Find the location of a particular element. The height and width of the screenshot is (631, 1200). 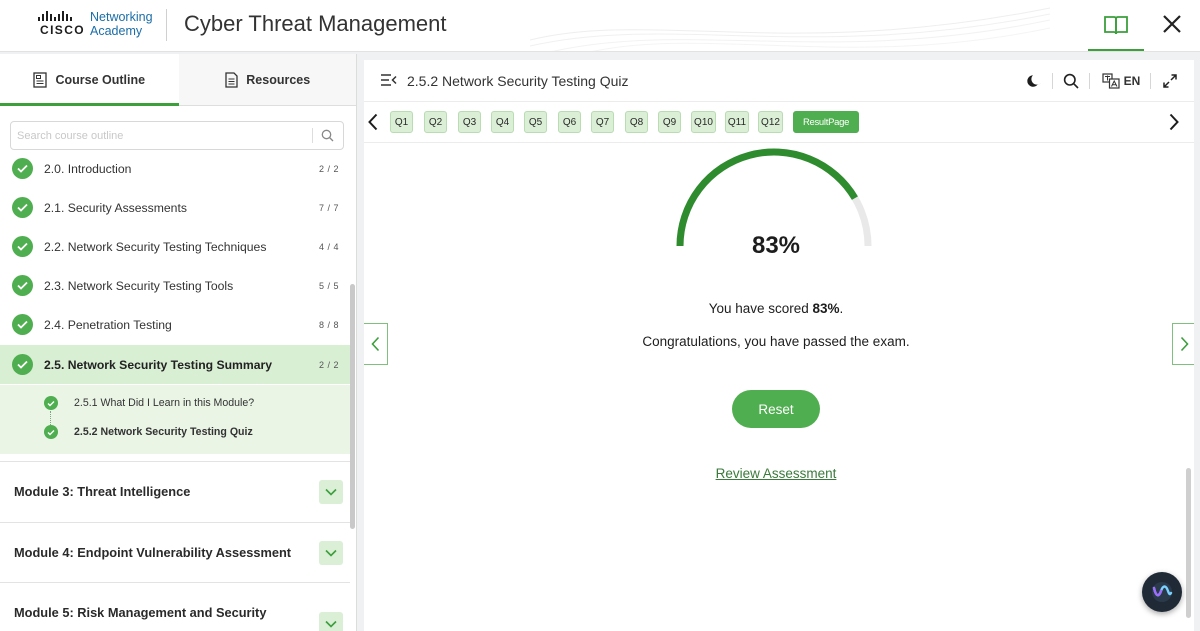

language-button: EN is located at coordinates (1121, 81).